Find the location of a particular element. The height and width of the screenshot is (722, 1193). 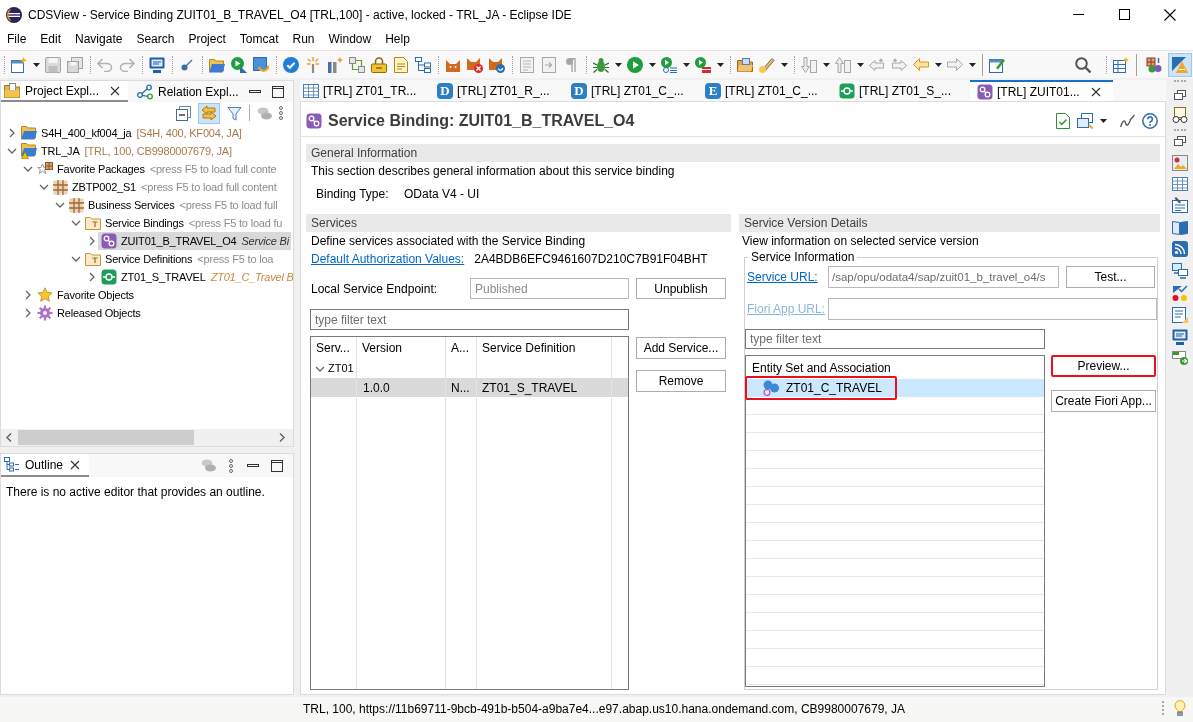

menu-item: Window is located at coordinates (350, 39).